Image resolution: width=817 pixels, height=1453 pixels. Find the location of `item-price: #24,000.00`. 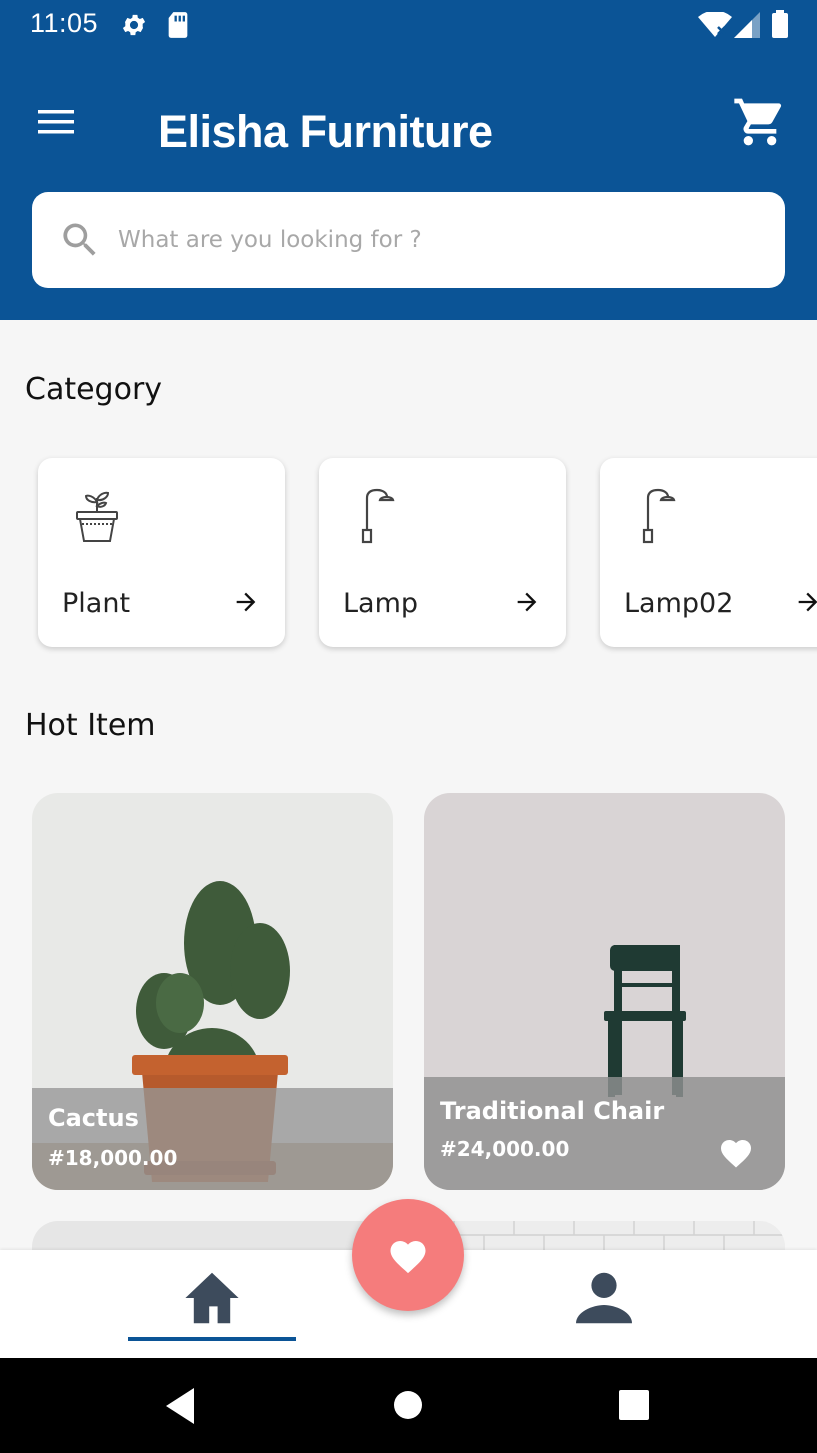

item-price: #24,000.00 is located at coordinates (505, 1149).